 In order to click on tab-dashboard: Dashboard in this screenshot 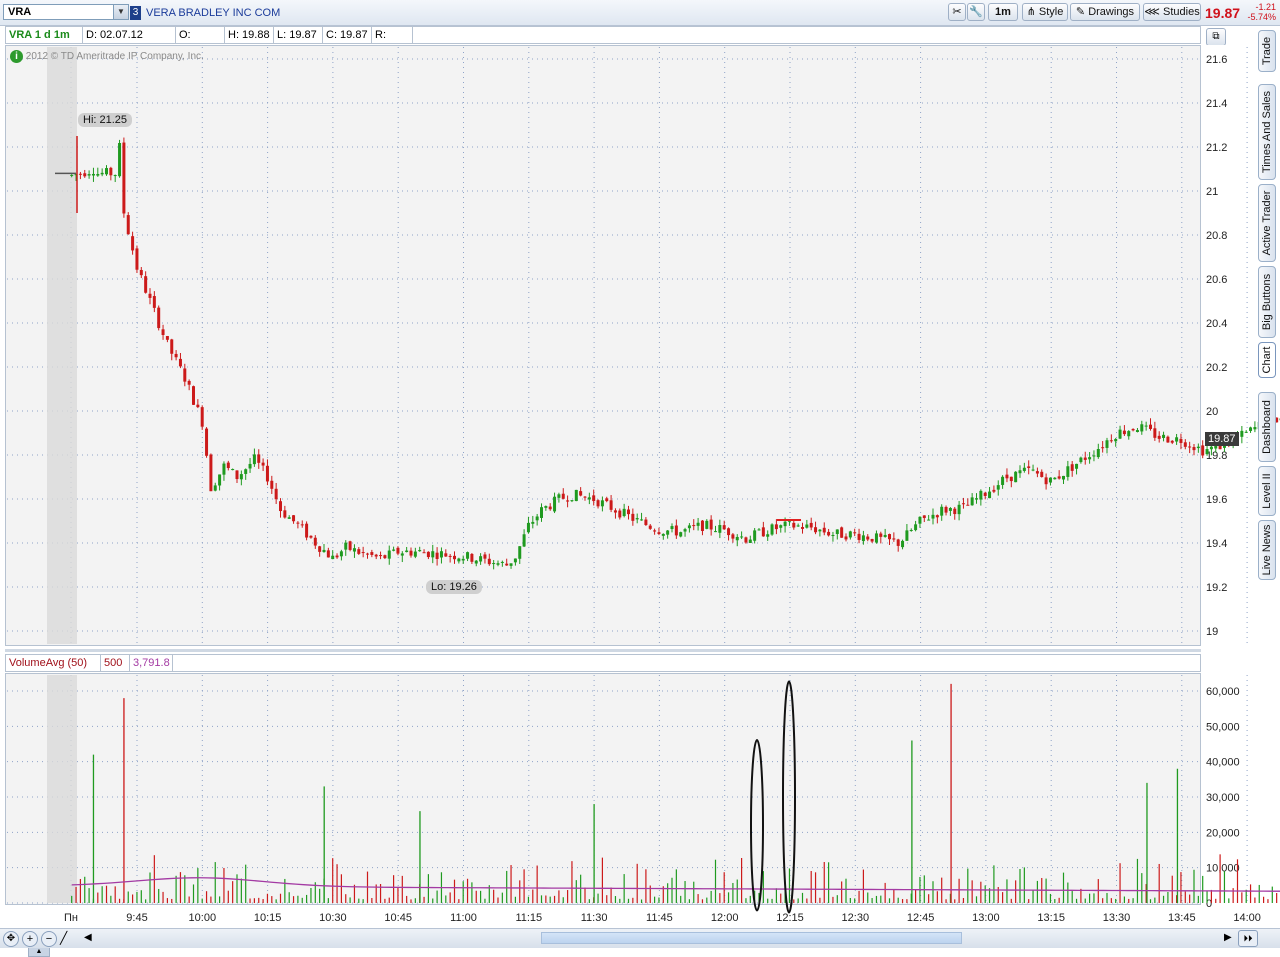, I will do `click(1267, 427)`.